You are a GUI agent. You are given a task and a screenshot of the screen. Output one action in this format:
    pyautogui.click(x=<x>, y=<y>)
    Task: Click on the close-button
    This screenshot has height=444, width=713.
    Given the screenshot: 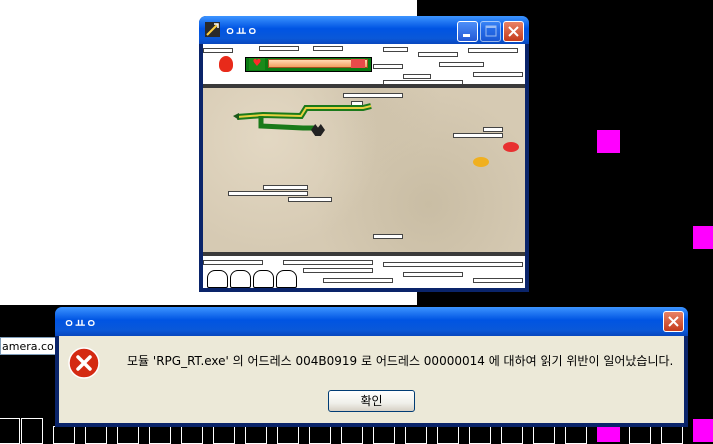 What is the action you would take?
    pyautogui.click(x=513, y=31)
    